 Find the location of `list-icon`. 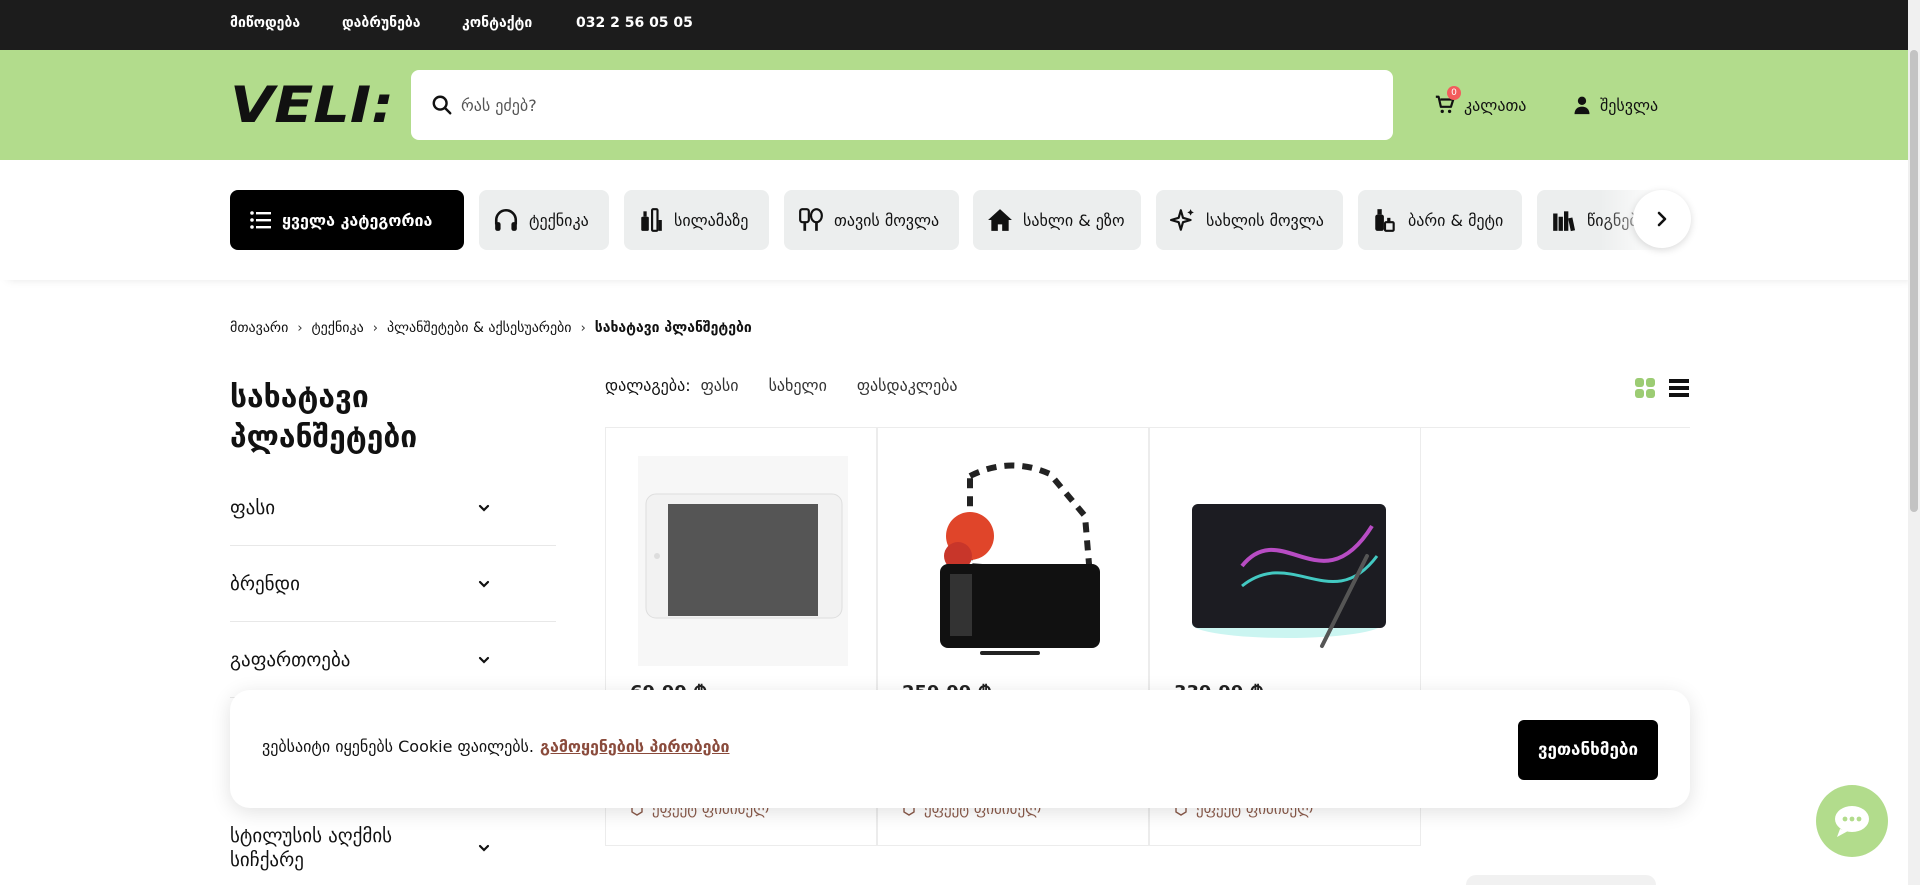

list-icon is located at coordinates (260, 220).